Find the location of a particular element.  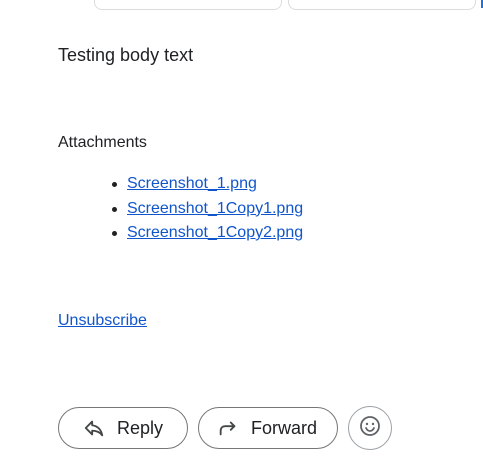

top-toolbar-field-right is located at coordinates (382, 5).